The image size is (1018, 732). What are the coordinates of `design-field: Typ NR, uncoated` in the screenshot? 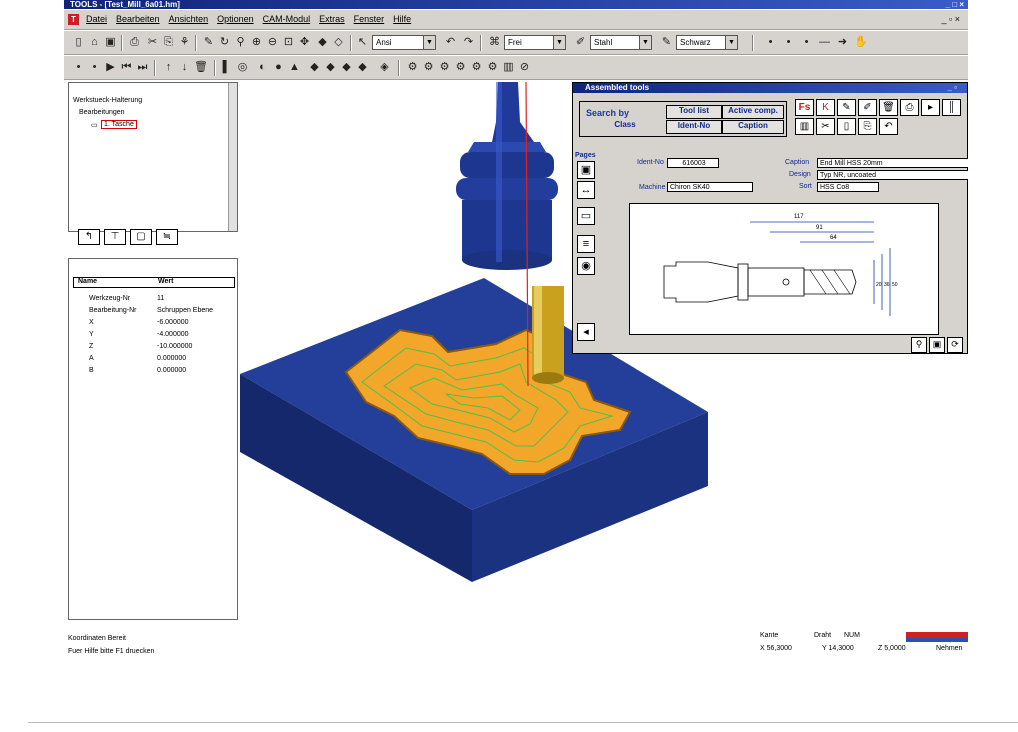 It's located at (892, 175).